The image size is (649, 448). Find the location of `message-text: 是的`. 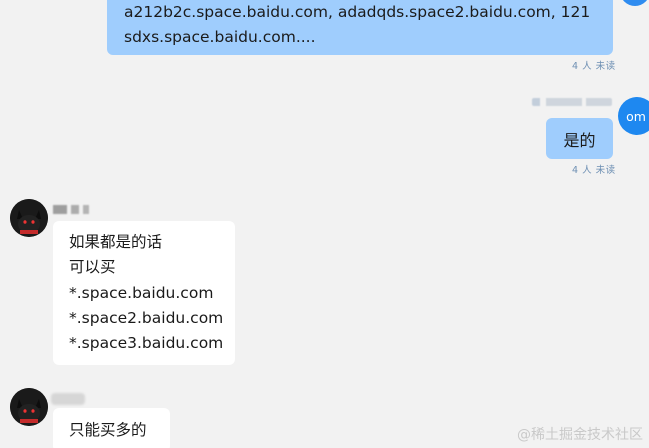

message-text: 是的 is located at coordinates (579, 140).